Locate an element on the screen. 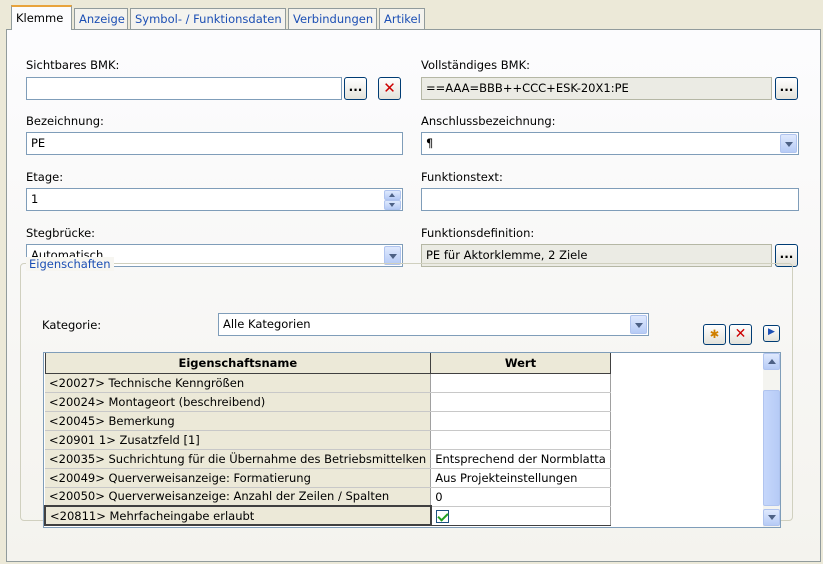 The image size is (823, 564). property-name: <20811> Mehrfacheingabe erlaubt is located at coordinates (238, 515).